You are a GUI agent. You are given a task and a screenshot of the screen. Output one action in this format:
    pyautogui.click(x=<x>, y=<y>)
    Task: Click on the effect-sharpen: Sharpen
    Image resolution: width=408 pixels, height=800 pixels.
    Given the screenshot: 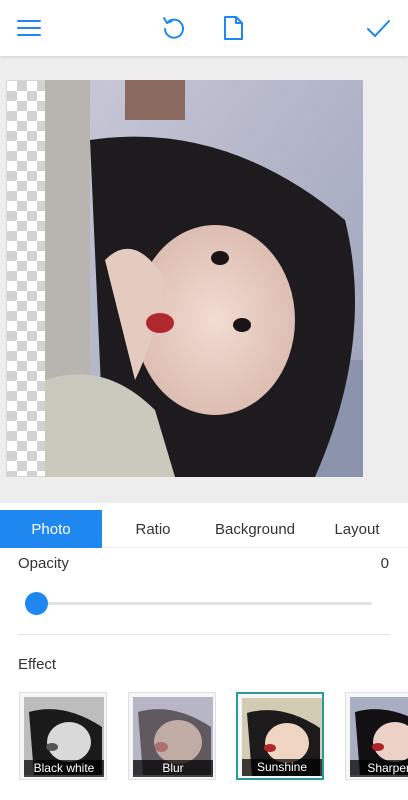 What is the action you would take?
    pyautogui.click(x=376, y=736)
    